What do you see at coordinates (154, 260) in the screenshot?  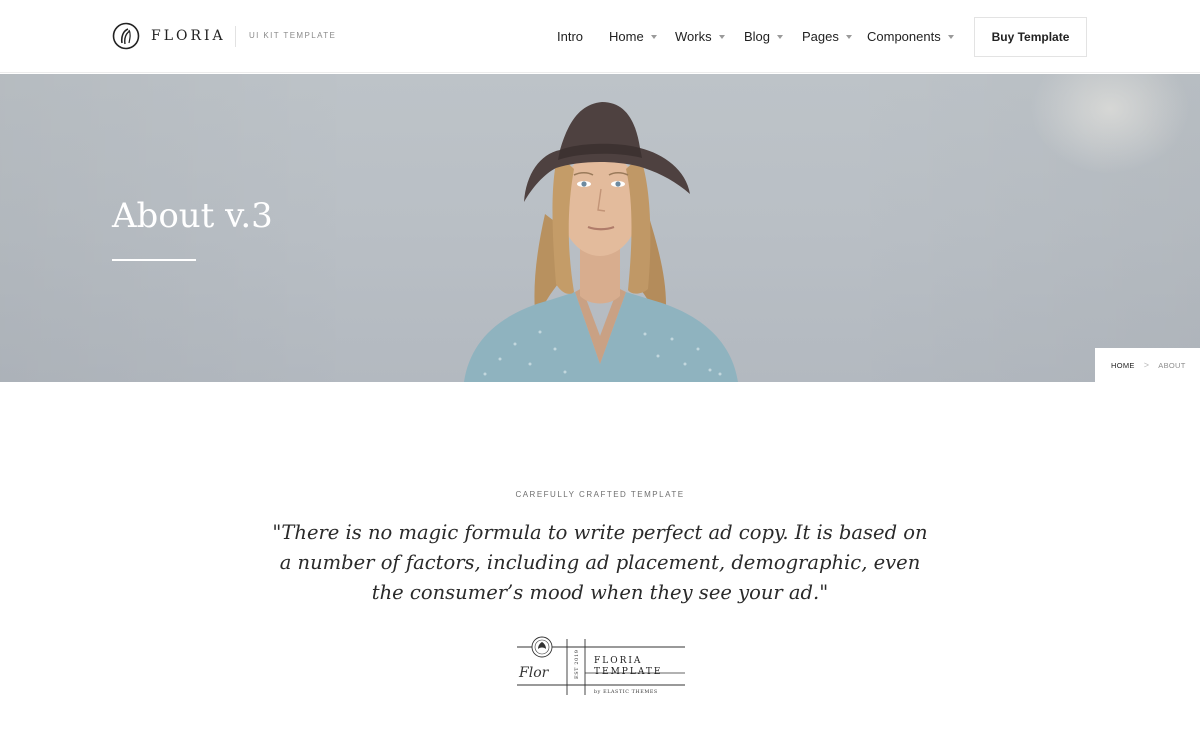 I see `title-underline` at bounding box center [154, 260].